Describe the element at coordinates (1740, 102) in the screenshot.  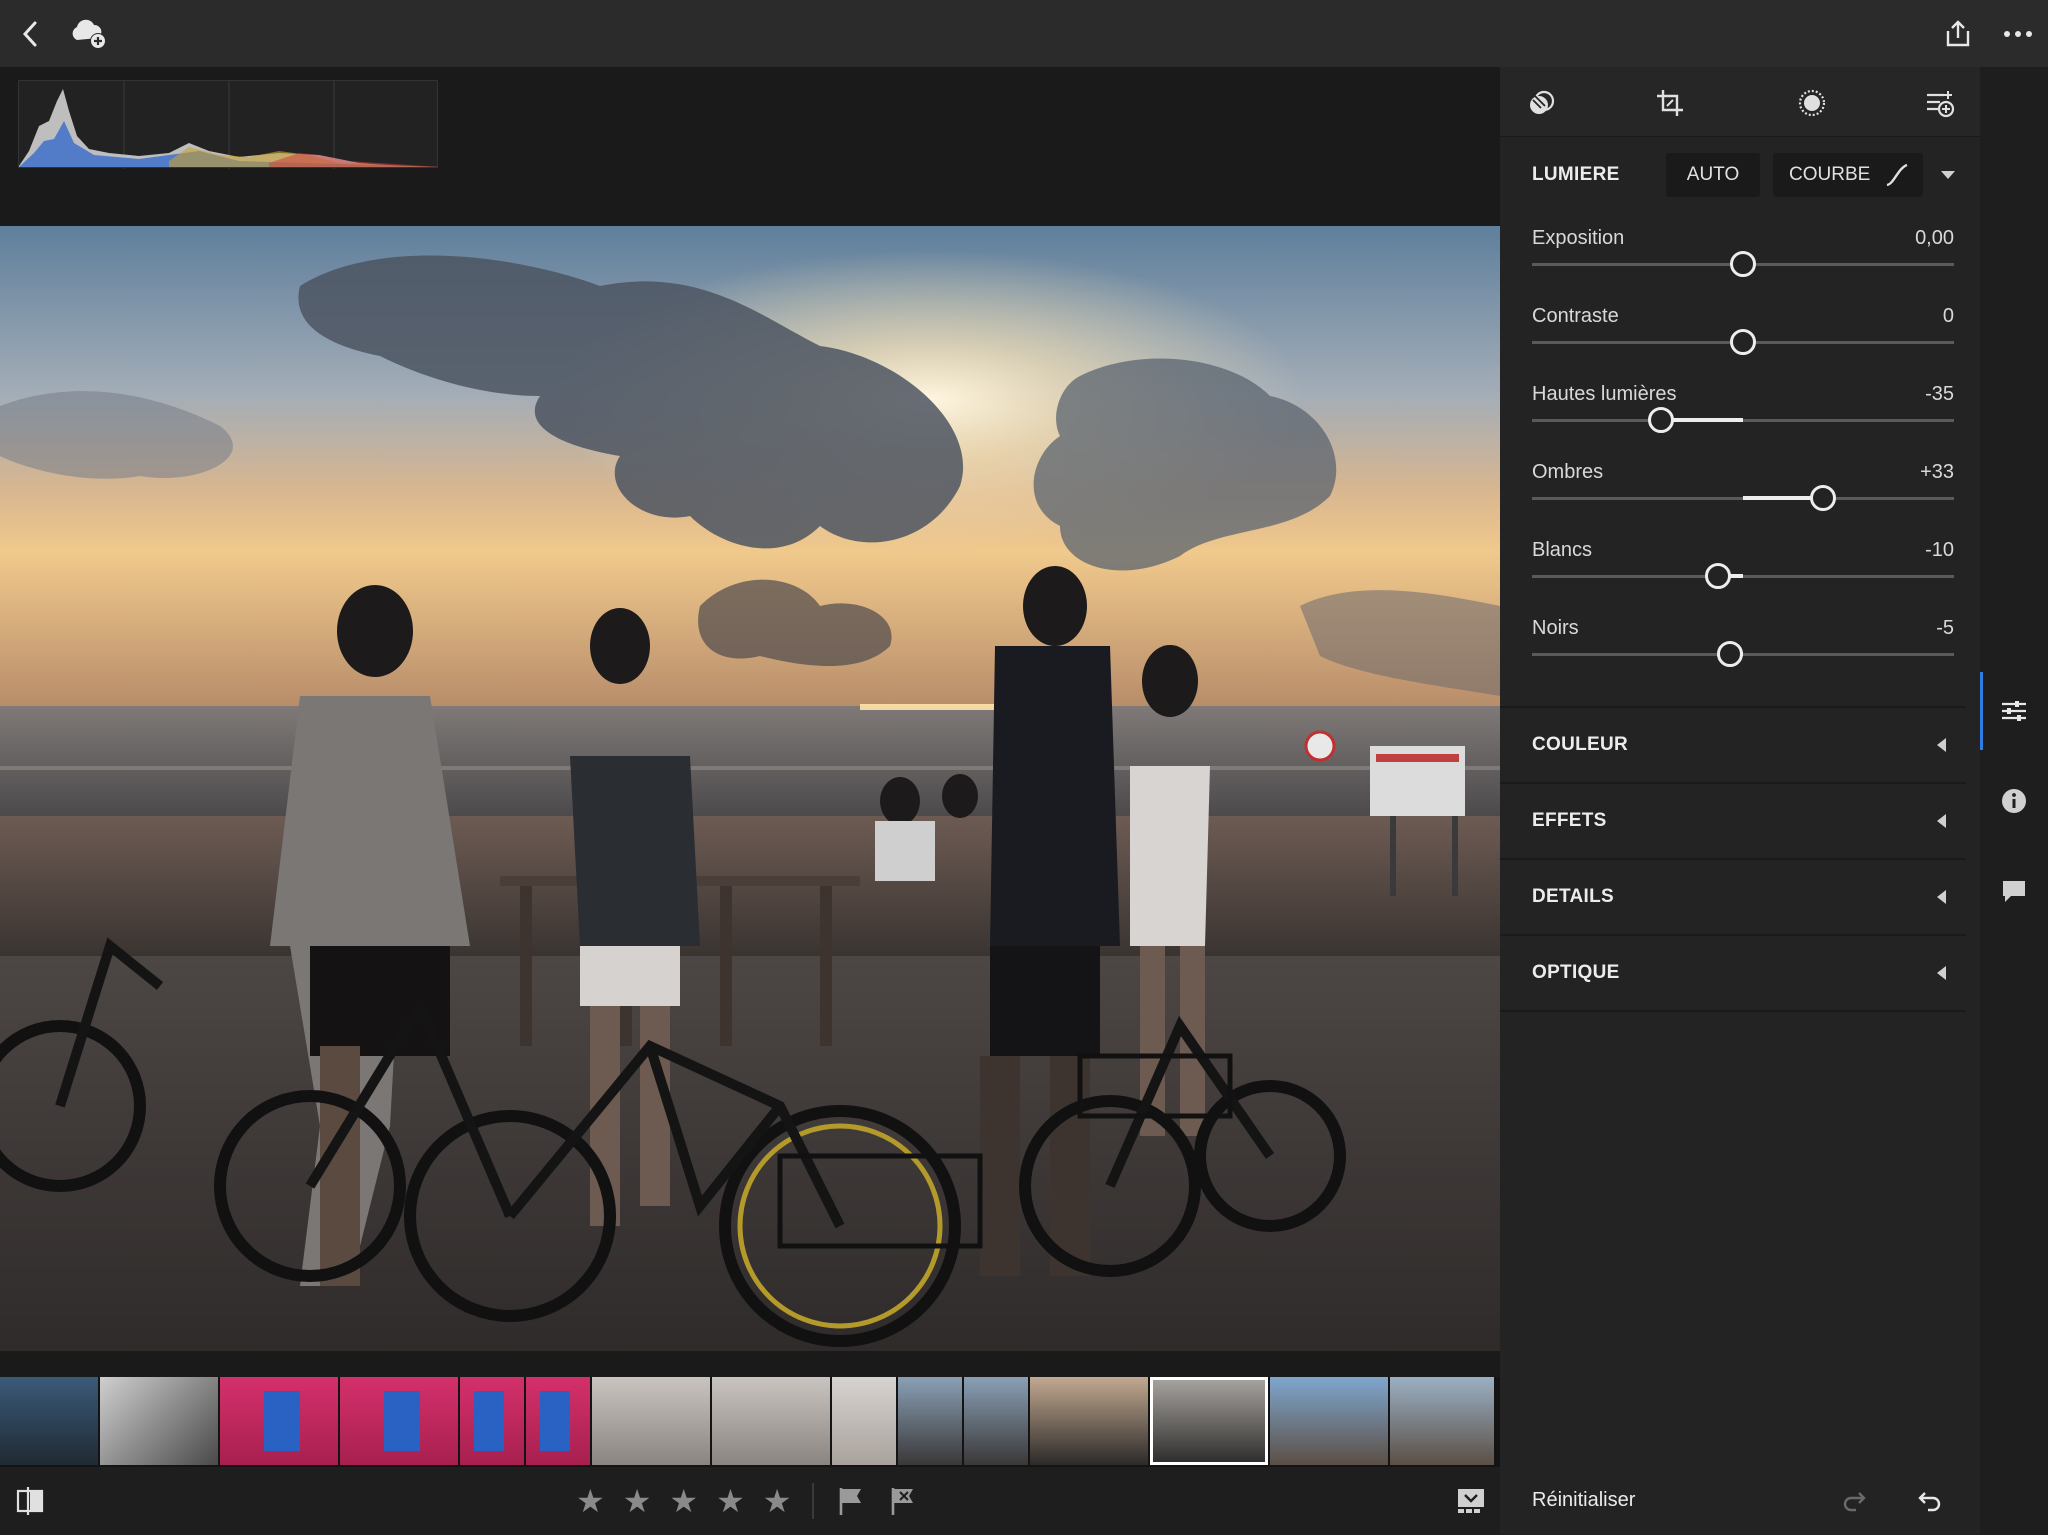
I see `panel-toolbar` at that location.